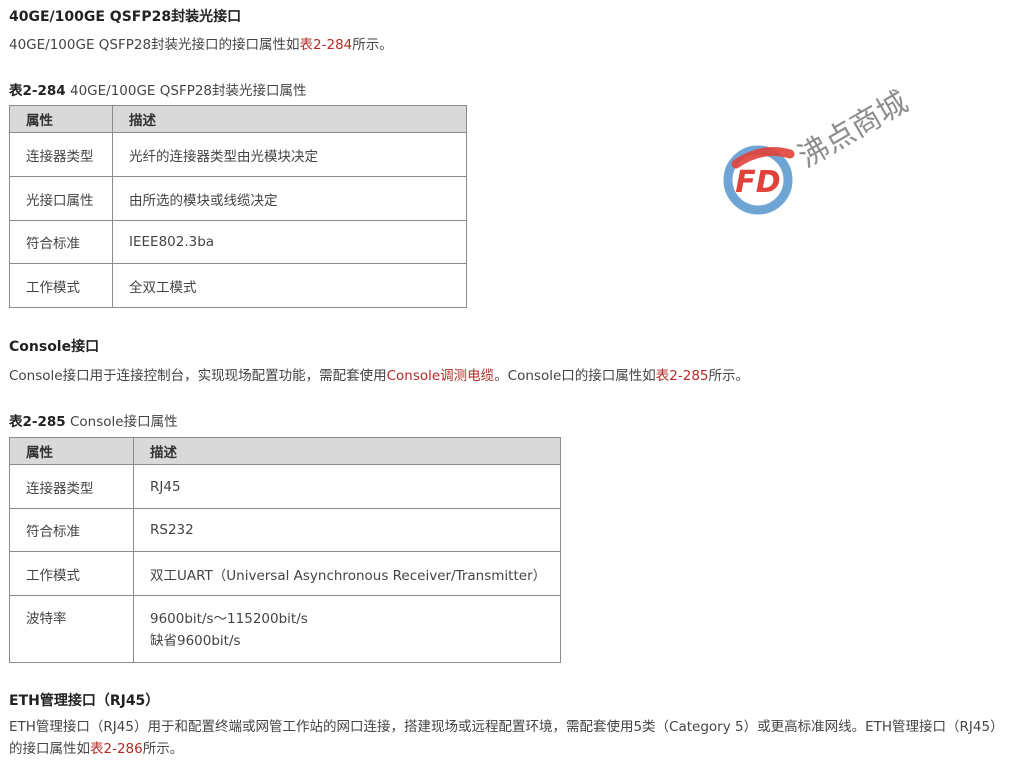  What do you see at coordinates (195, 641) in the screenshot?
I see `baud-rate-default: 缺省9600bit/s` at bounding box center [195, 641].